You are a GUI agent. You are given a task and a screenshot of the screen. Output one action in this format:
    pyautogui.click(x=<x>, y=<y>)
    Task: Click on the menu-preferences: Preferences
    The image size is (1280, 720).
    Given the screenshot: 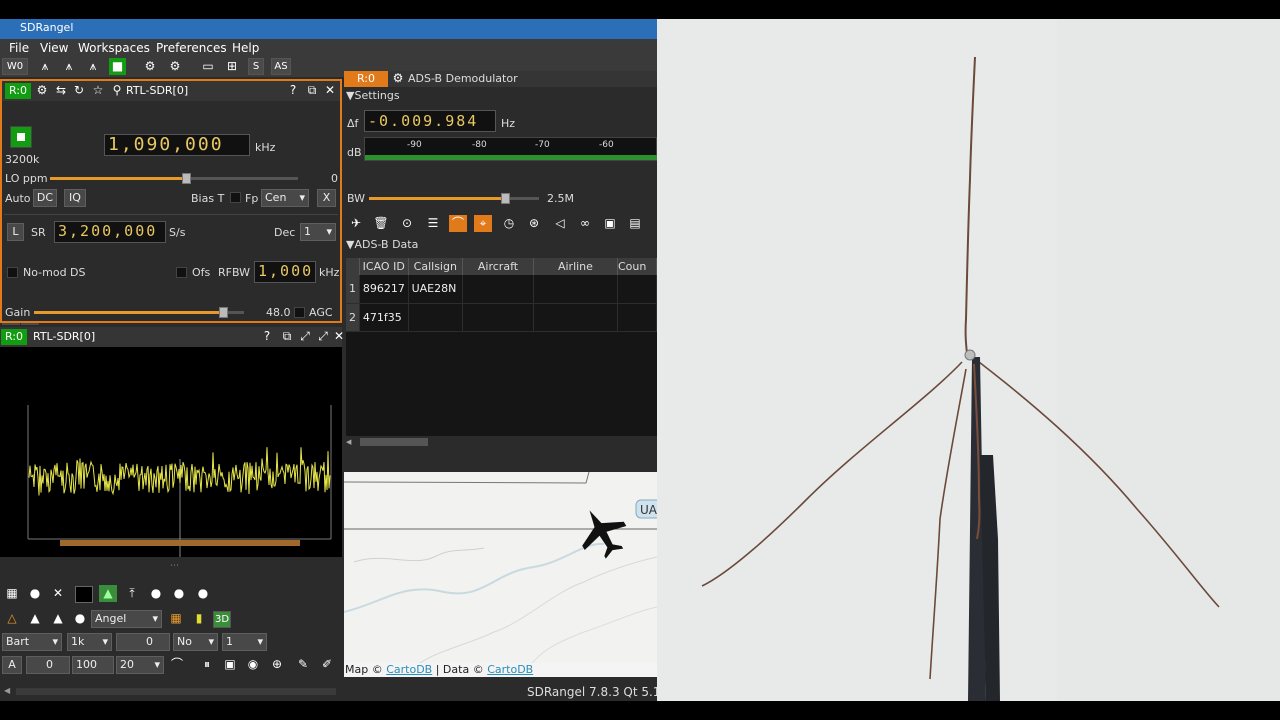 What is the action you would take?
    pyautogui.click(x=191, y=48)
    